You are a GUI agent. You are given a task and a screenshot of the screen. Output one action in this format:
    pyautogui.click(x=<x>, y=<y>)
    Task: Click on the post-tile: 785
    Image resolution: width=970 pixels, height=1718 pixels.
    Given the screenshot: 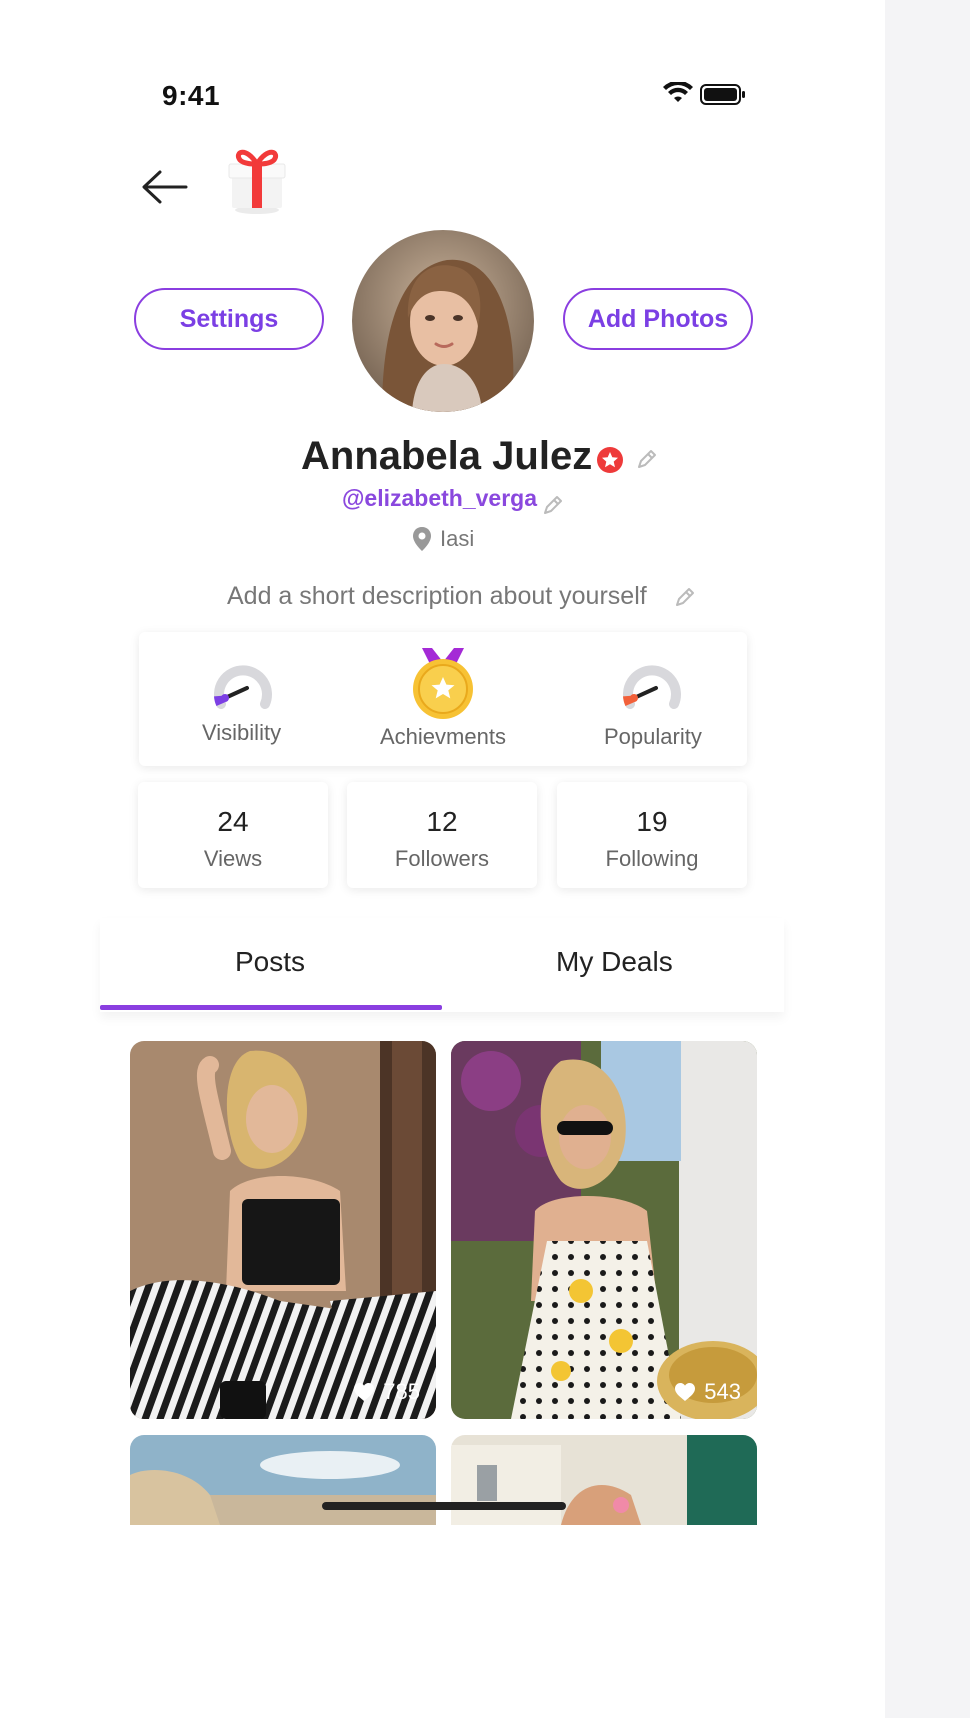 What is the action you would take?
    pyautogui.click(x=283, y=1230)
    